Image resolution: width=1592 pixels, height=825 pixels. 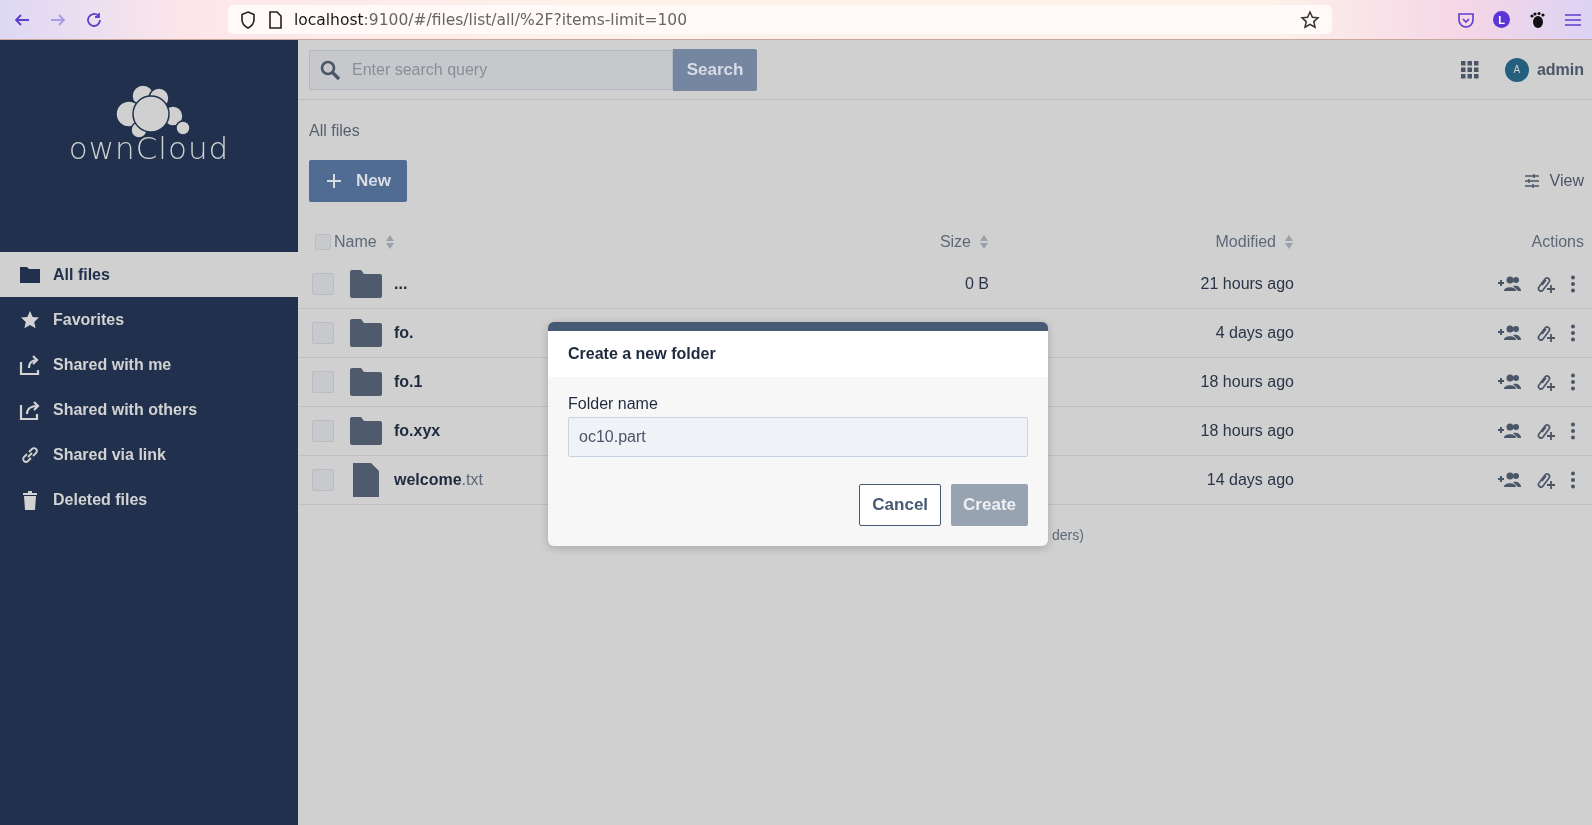 What do you see at coordinates (1573, 19) in the screenshot?
I see `menu-icon` at bounding box center [1573, 19].